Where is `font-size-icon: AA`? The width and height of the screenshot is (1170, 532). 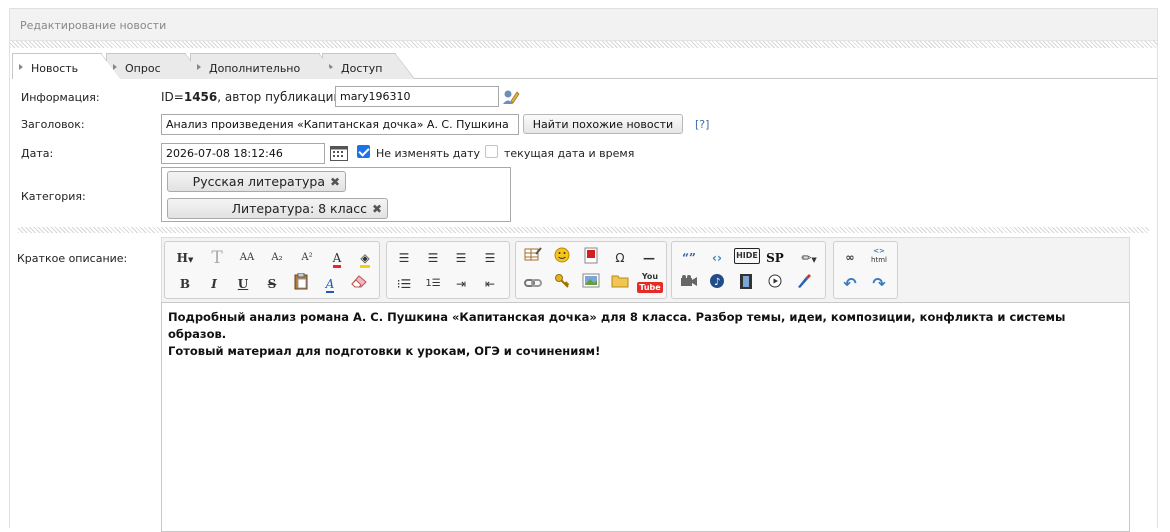 font-size-icon: AA is located at coordinates (247, 258).